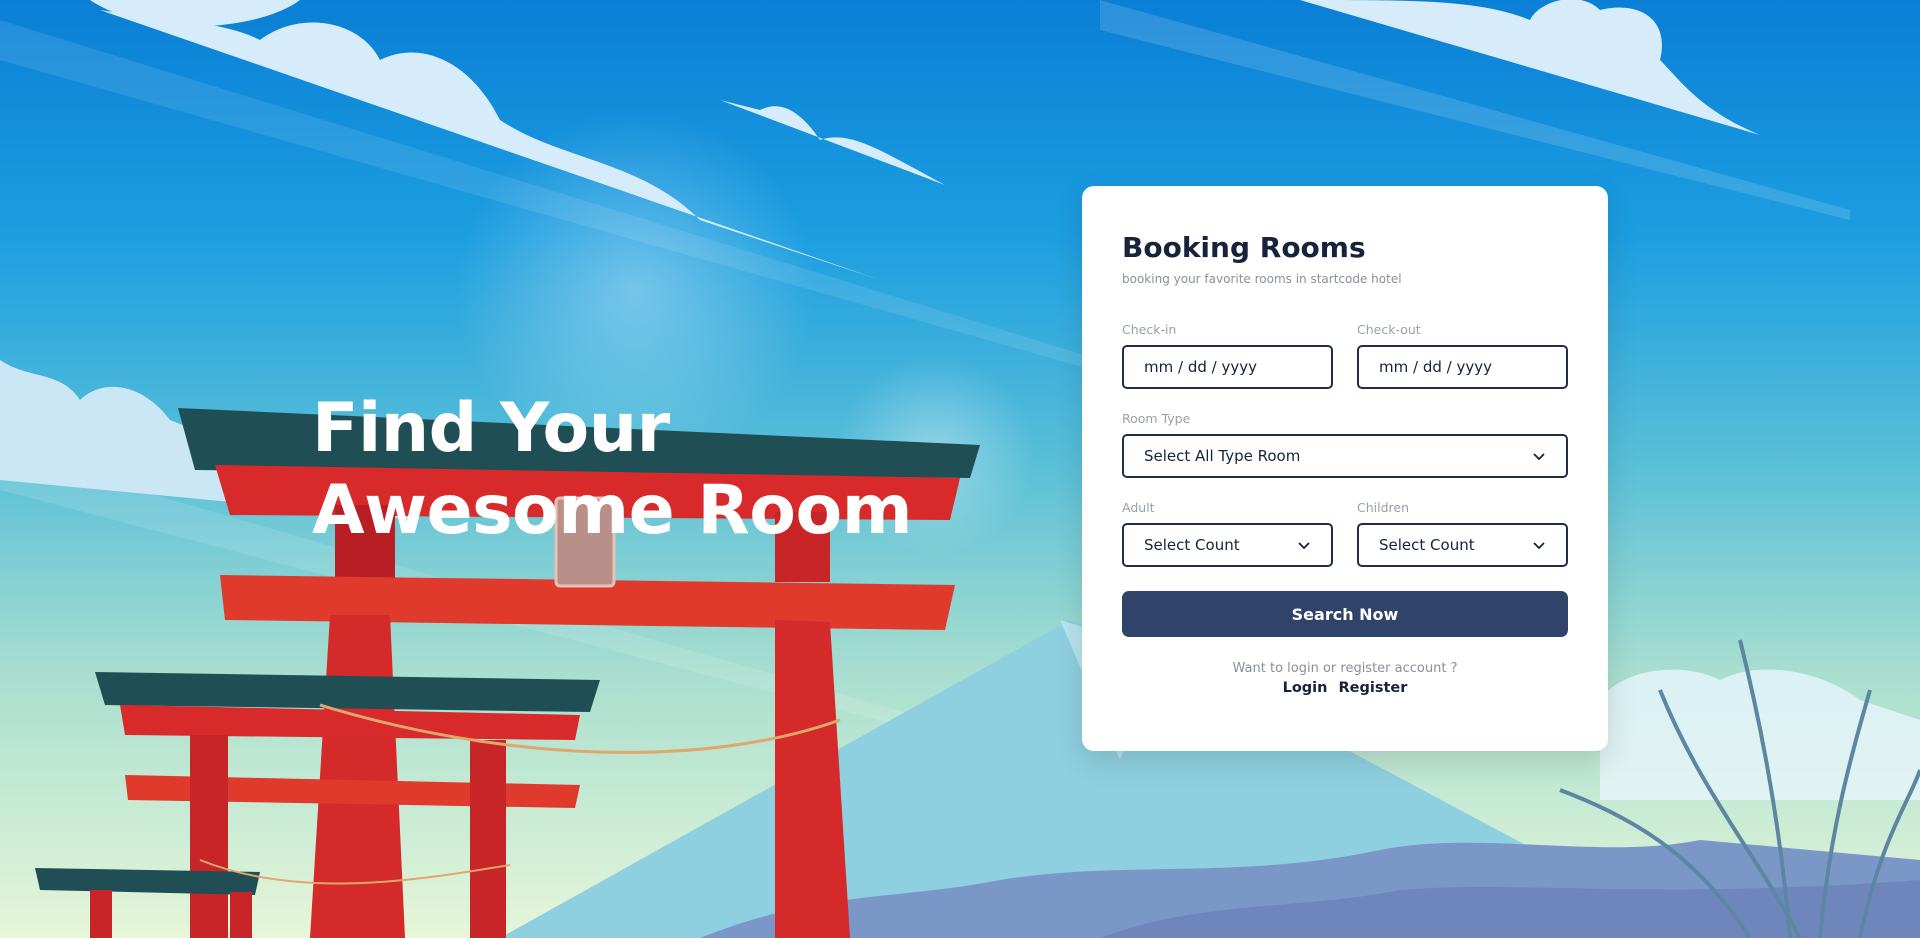 The image size is (1920, 938). I want to click on search-now-button: Search Now, so click(1345, 614).